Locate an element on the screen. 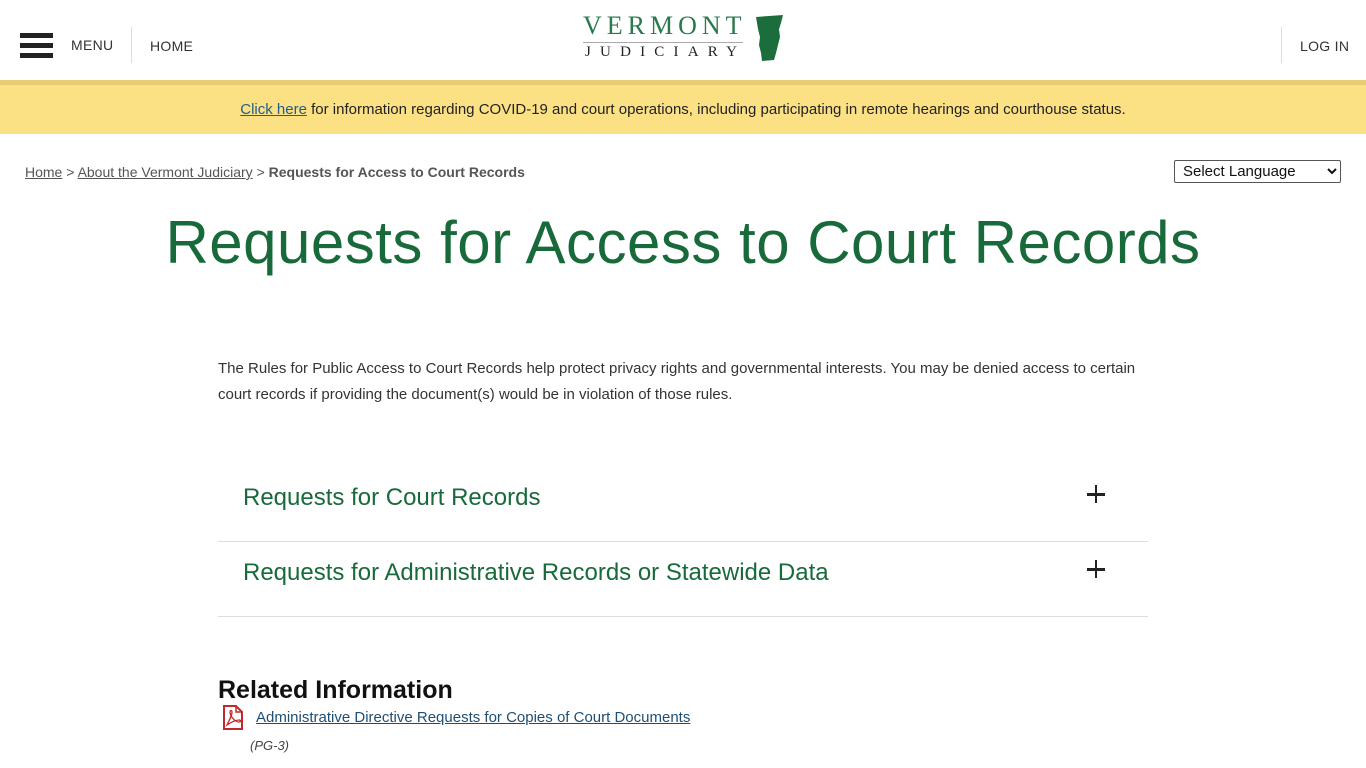 The image size is (1366, 768). vermont-judiciary-logo: VERMONT JUDICIARY is located at coordinates (684, 38).